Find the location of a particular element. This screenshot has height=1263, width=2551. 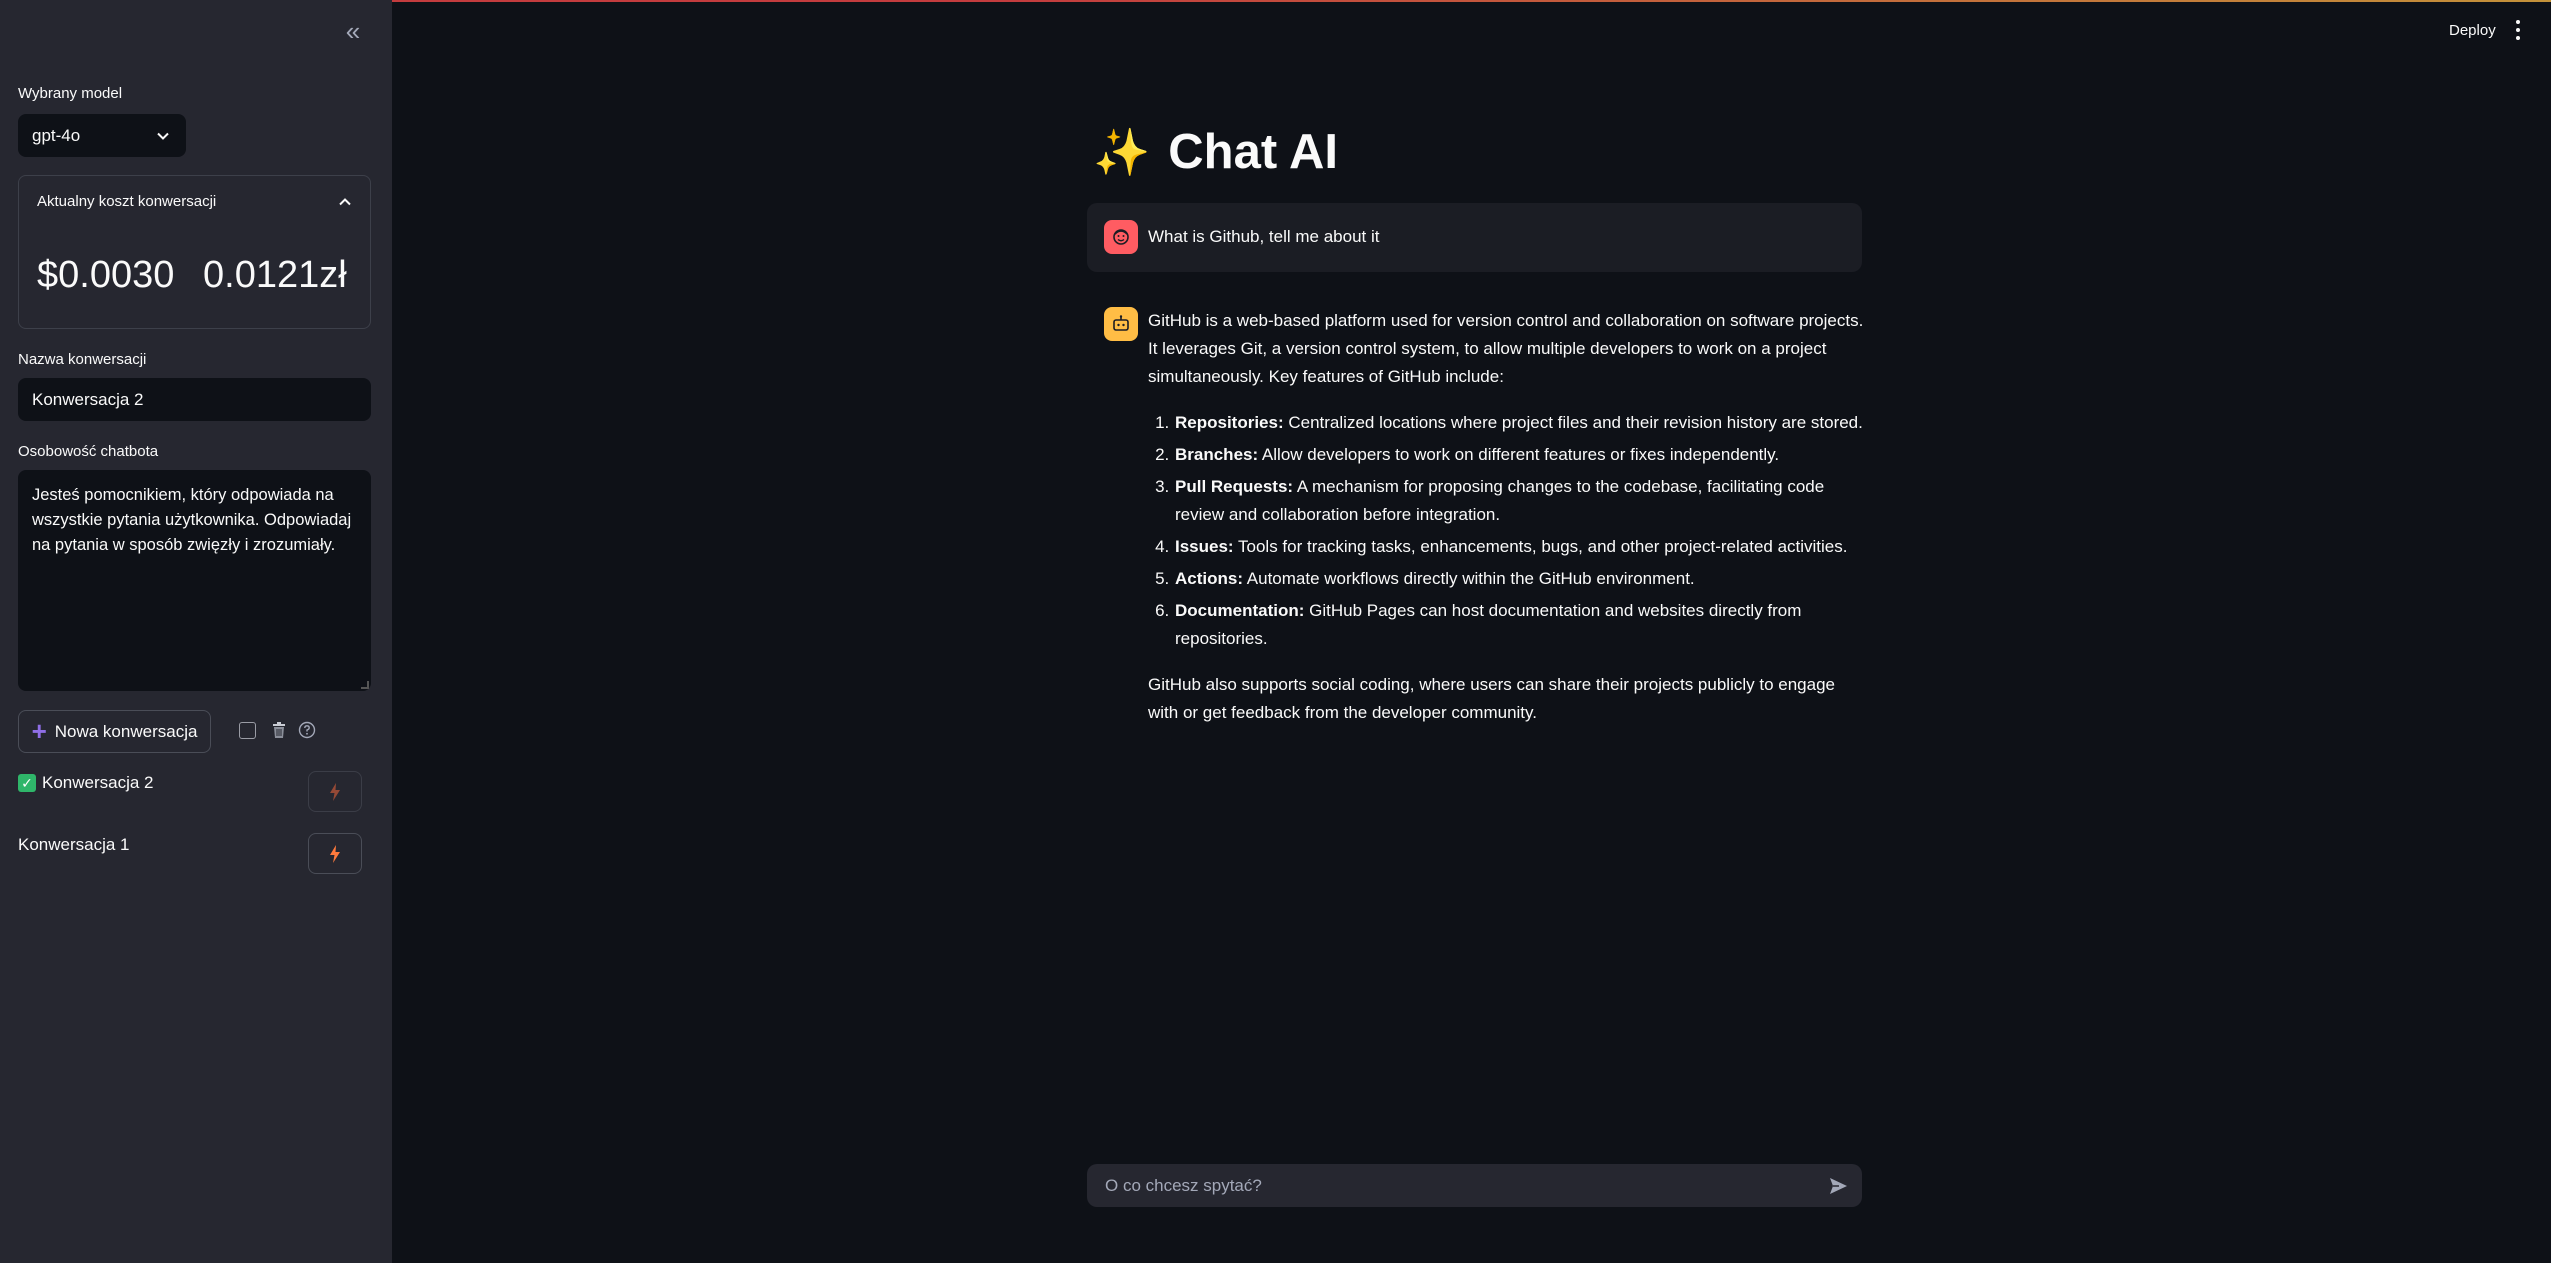

user-message-text: What is Github, tell me about it is located at coordinates (1264, 236).